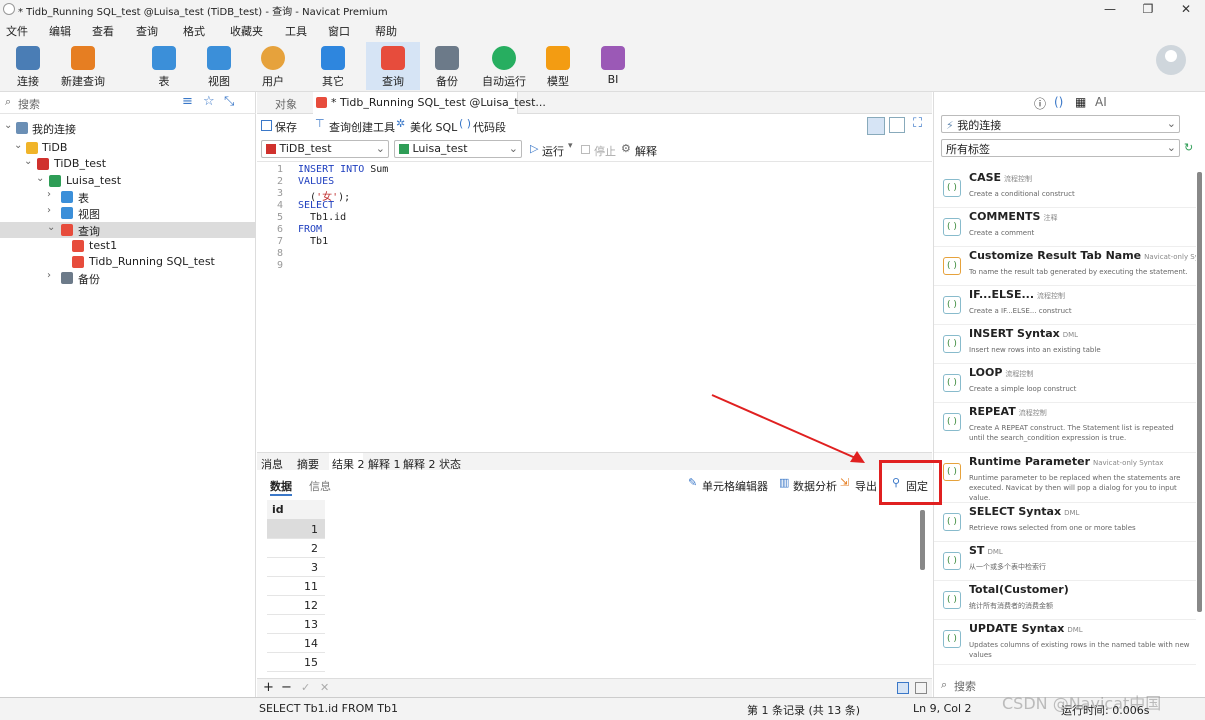 The image size is (1205, 720). What do you see at coordinates (613, 58) in the screenshot?
I see `bi-chart-icon` at bounding box center [613, 58].